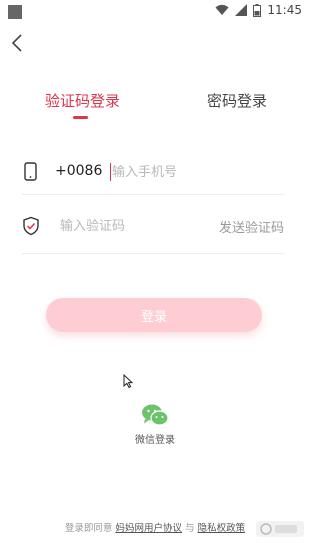  Describe the element at coordinates (78, 171) in the screenshot. I see `country-code: +0086` at that location.